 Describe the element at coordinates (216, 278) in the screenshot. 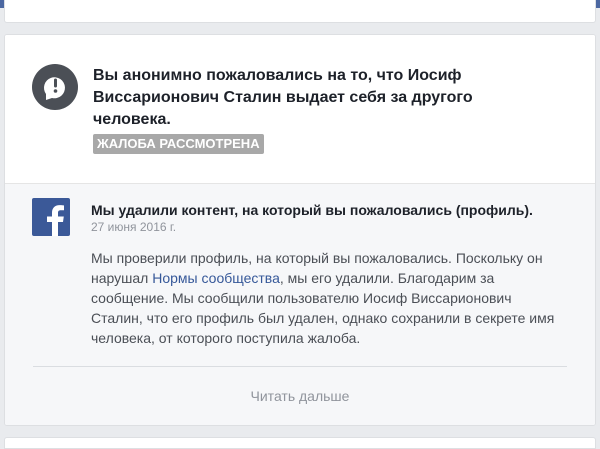

I see `community-standards-link: Нормы сообщества` at that location.